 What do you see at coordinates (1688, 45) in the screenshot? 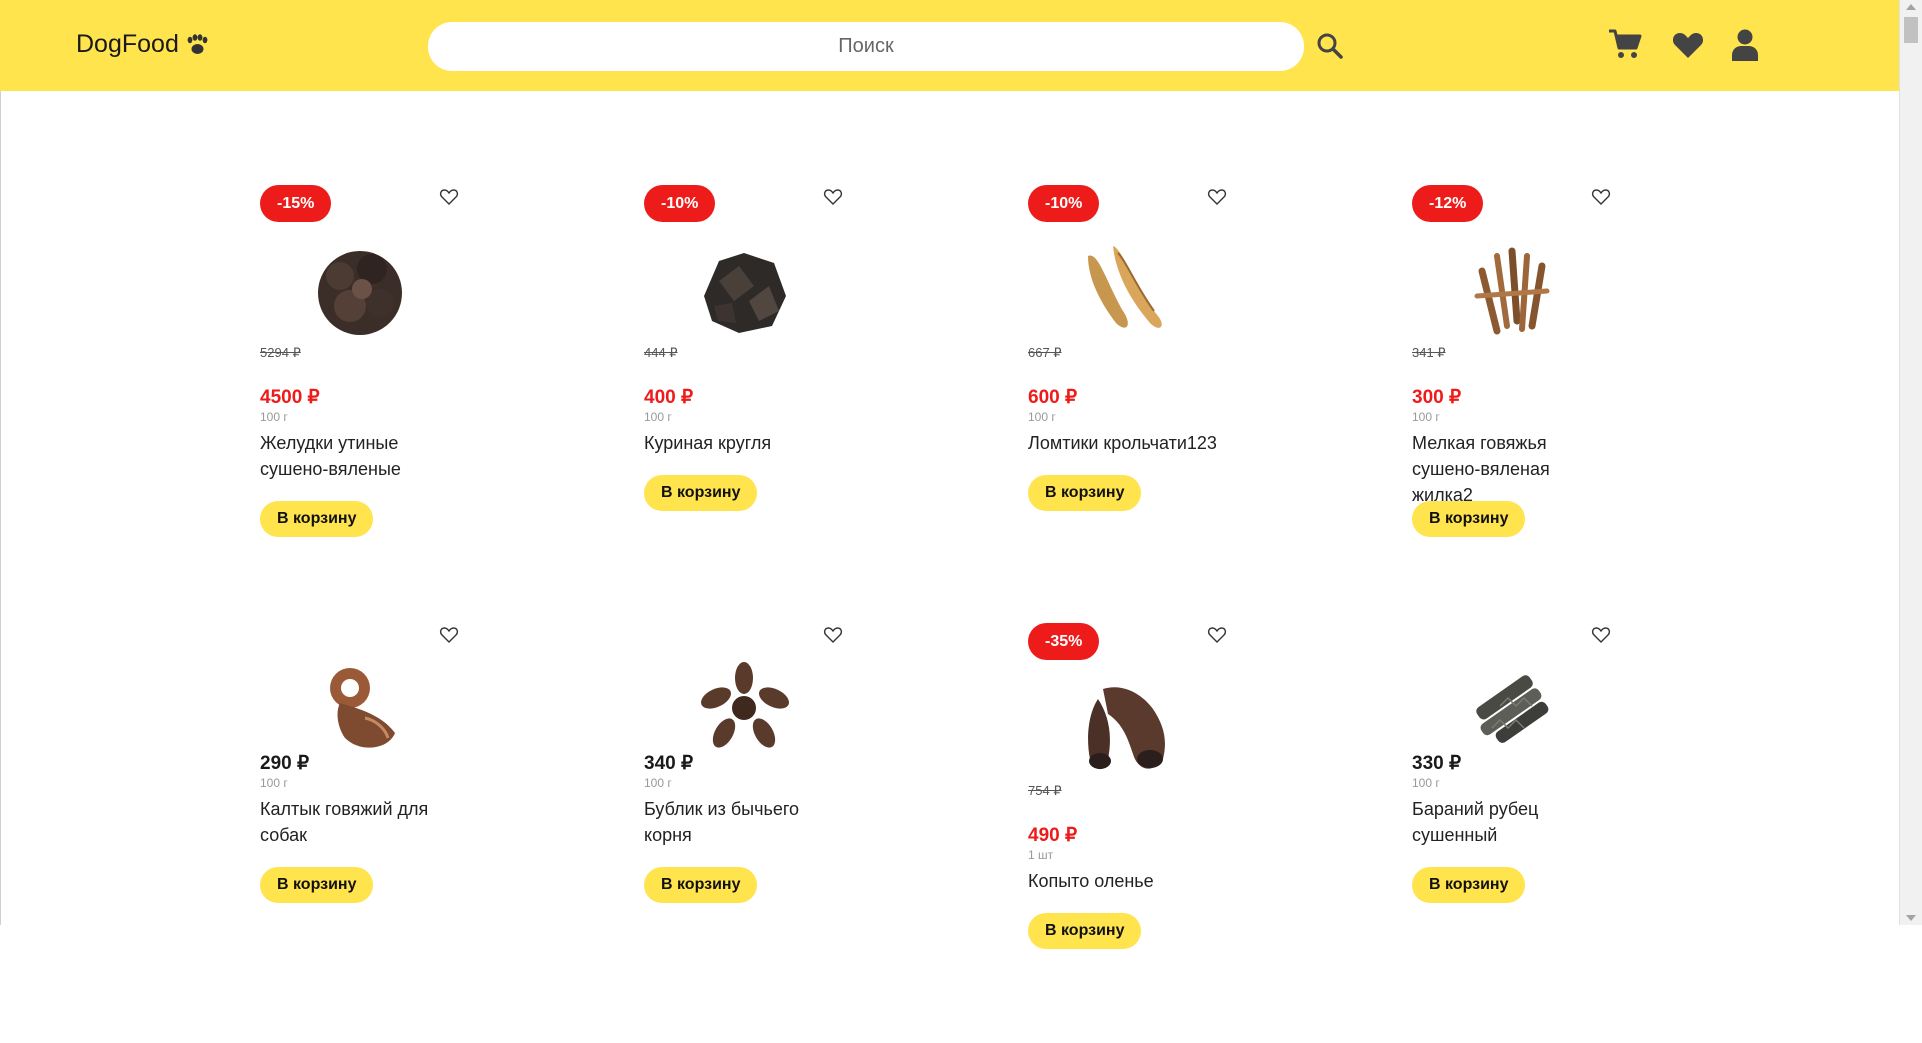
I see `heart-icon` at bounding box center [1688, 45].